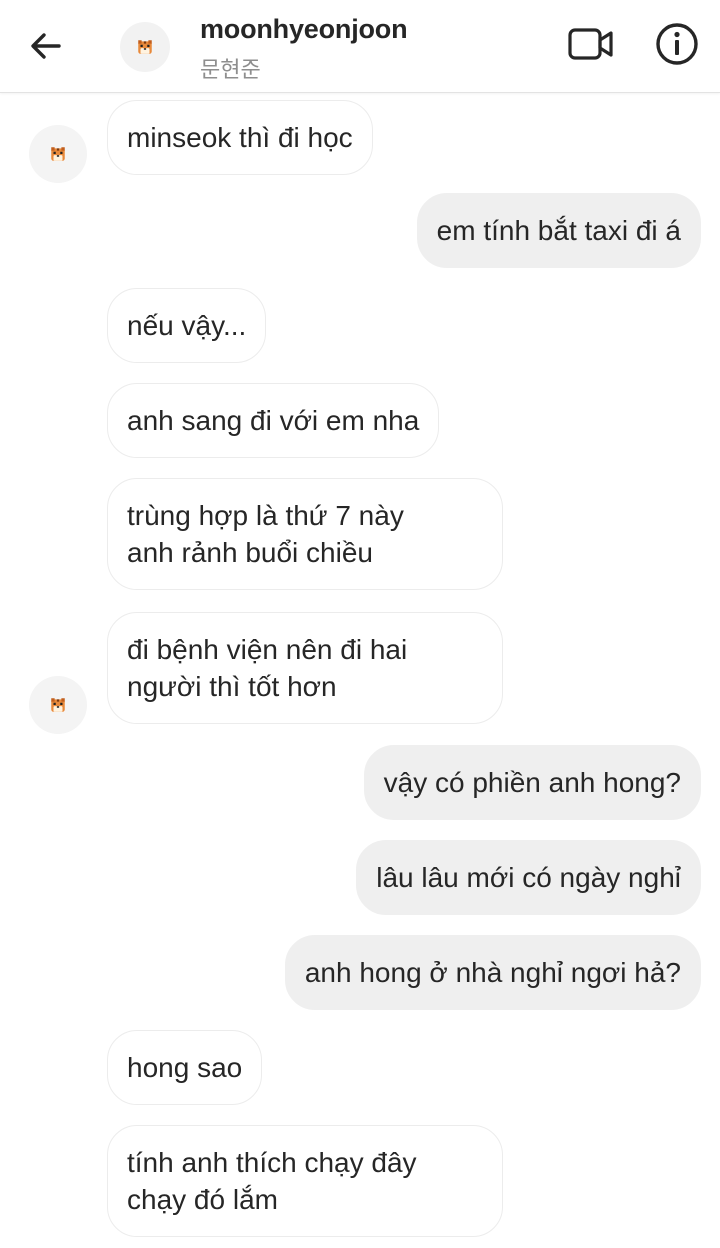 This screenshot has width=720, height=1248. I want to click on outgoing-message: anh hong ở nhà nghỉ ngơi hả?, so click(492, 972).